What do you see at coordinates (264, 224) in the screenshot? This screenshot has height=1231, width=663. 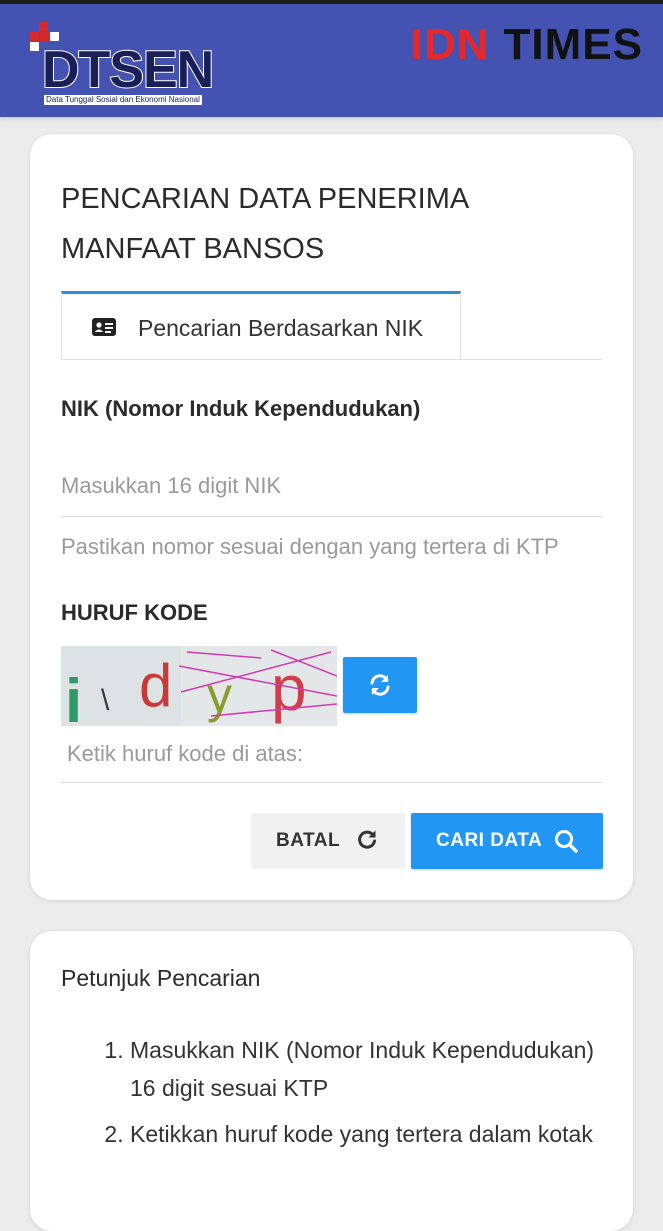 I see `page-title: PENCARIAN DATA PENERIMA MANFAAT BANSOS` at bounding box center [264, 224].